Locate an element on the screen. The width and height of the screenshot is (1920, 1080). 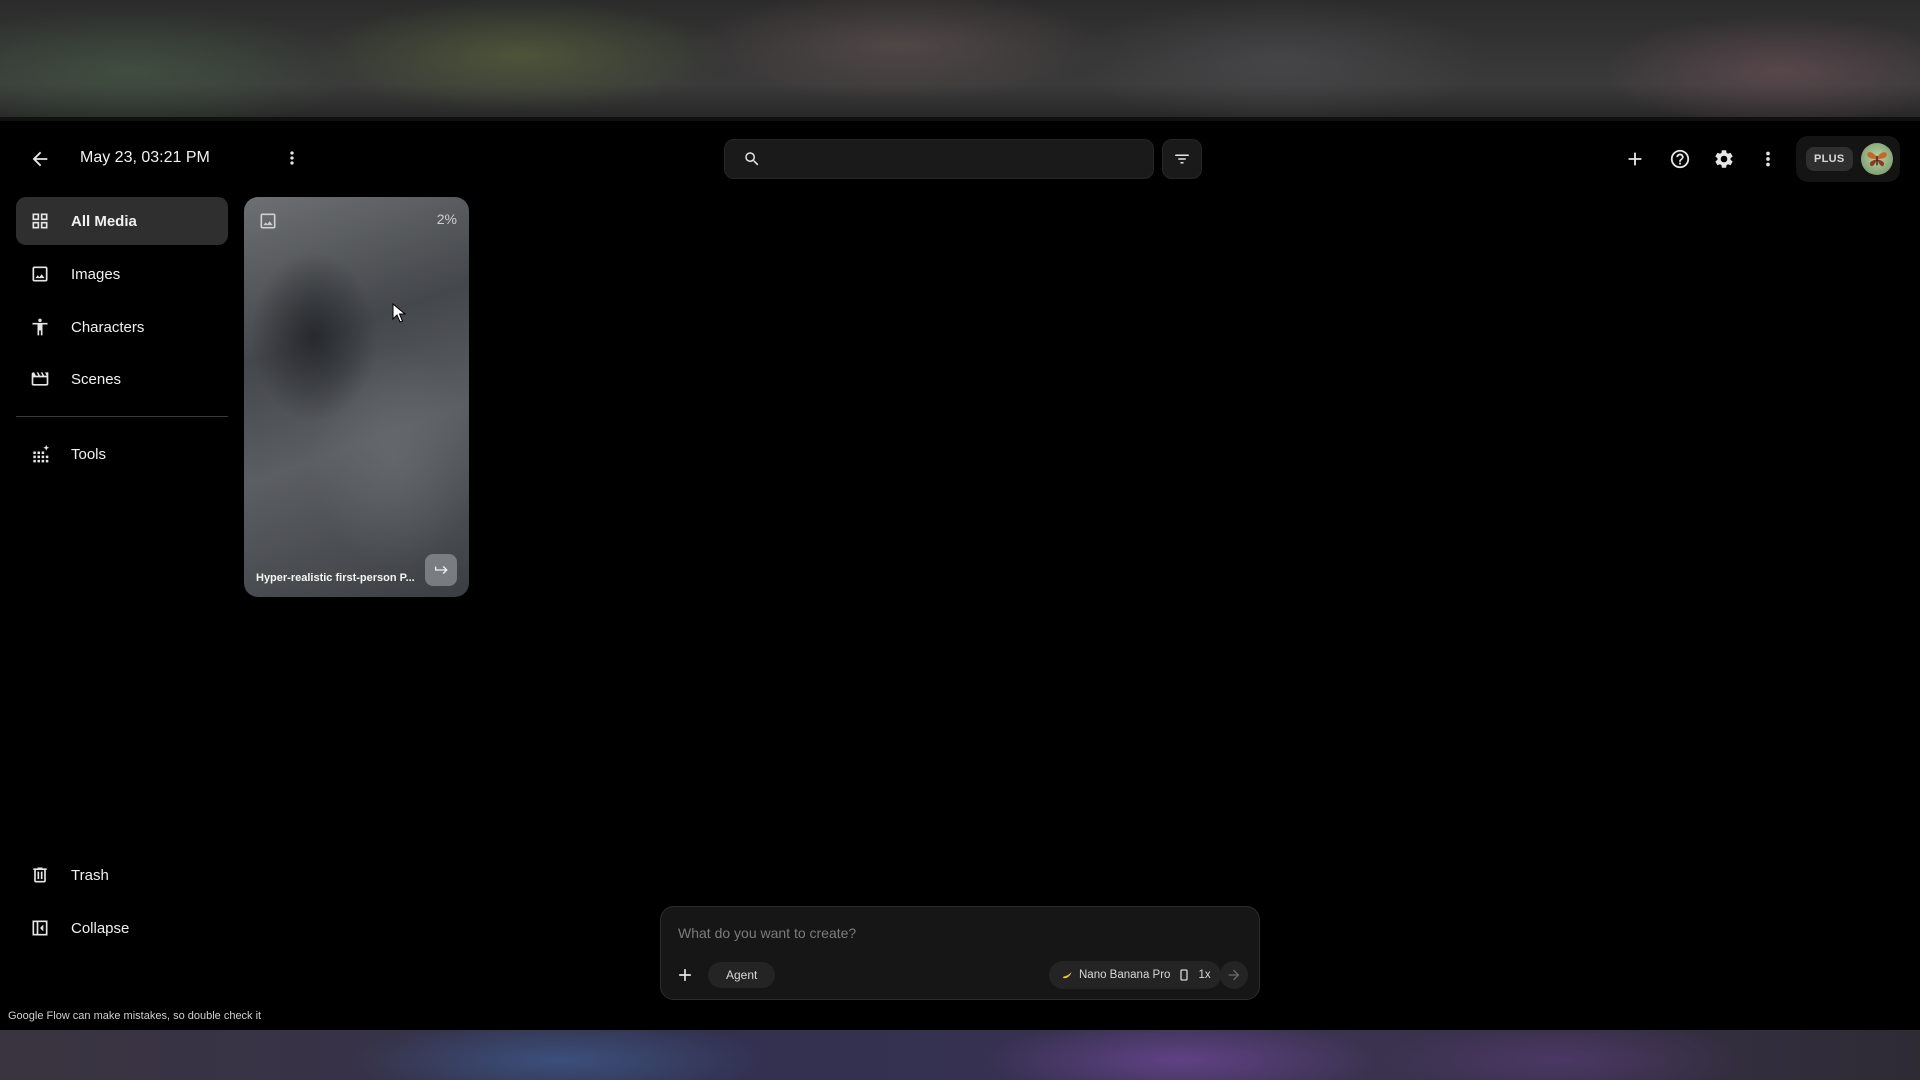
arrow-left-icon is located at coordinates (40, 159).